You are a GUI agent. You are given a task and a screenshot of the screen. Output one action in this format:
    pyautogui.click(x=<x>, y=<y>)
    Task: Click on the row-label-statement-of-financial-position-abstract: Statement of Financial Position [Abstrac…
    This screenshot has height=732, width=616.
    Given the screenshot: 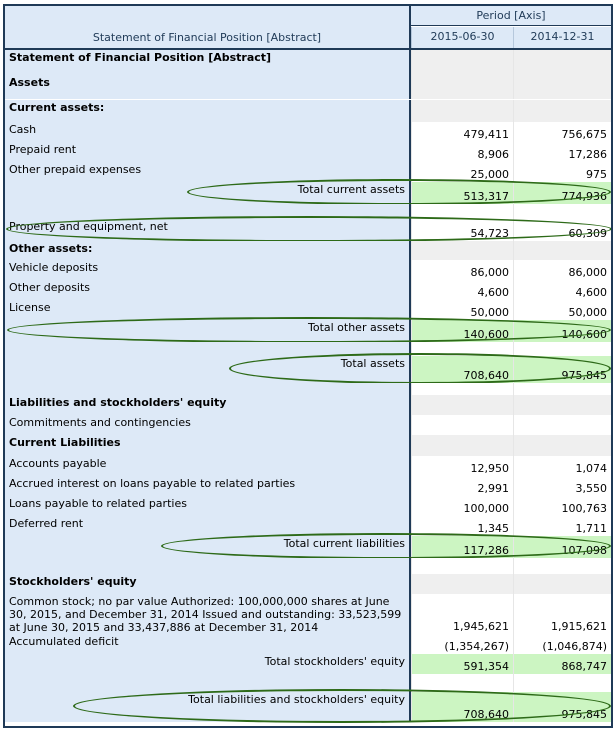 What is the action you would take?
    pyautogui.click(x=208, y=62)
    